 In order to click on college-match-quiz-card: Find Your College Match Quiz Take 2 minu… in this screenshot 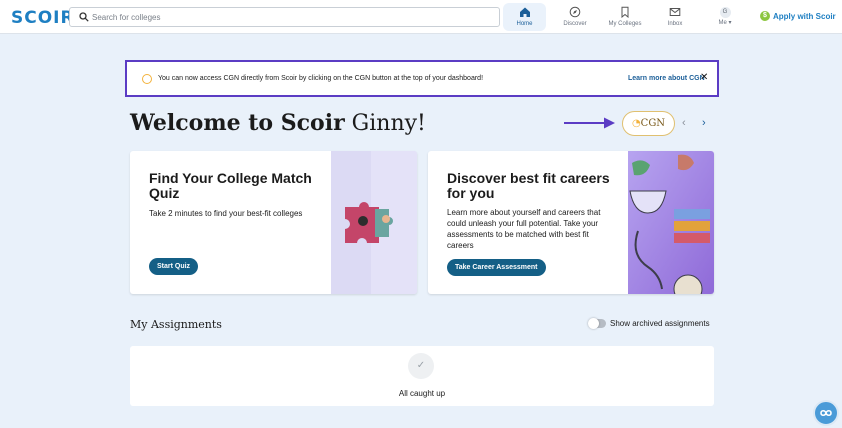, I will do `click(273, 222)`.